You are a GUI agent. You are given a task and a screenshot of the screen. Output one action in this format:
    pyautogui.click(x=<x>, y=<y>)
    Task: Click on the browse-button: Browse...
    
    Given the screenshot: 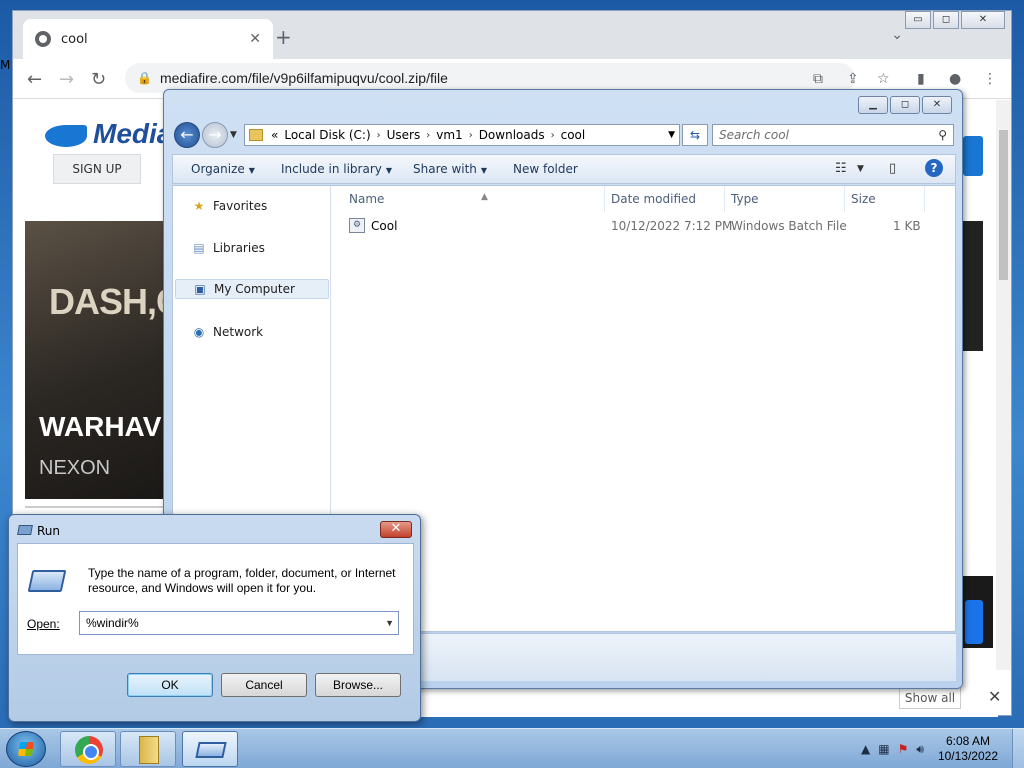 What is the action you would take?
    pyautogui.click(x=358, y=685)
    